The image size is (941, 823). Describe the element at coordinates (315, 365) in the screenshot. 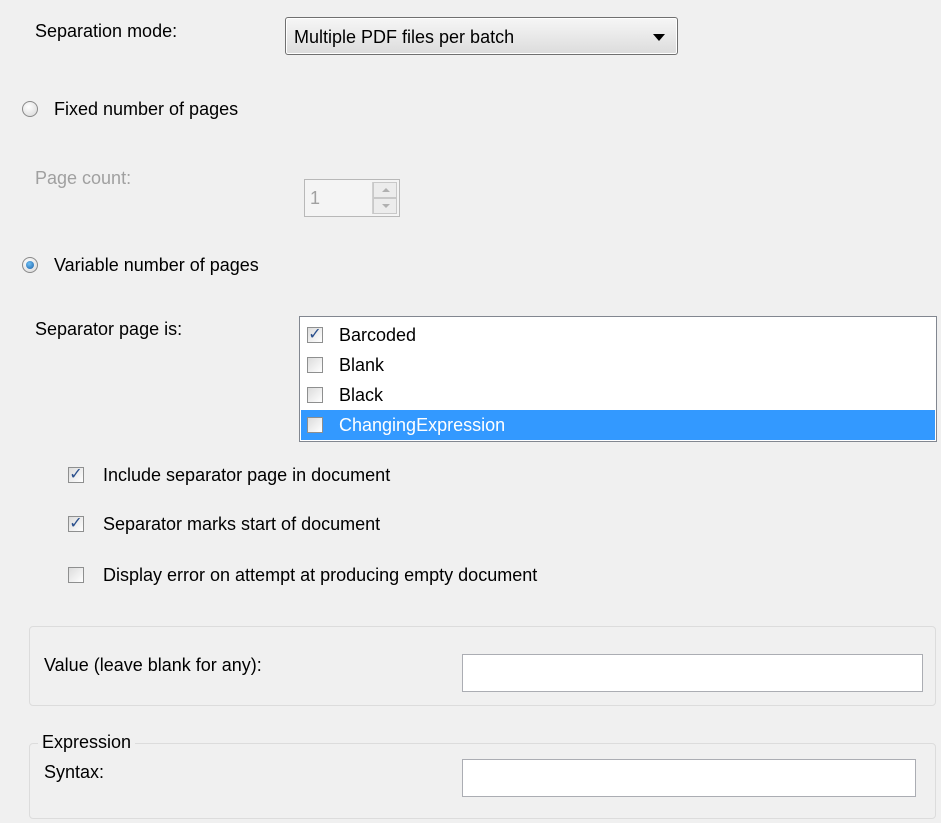

I see `blank-checkbox` at that location.